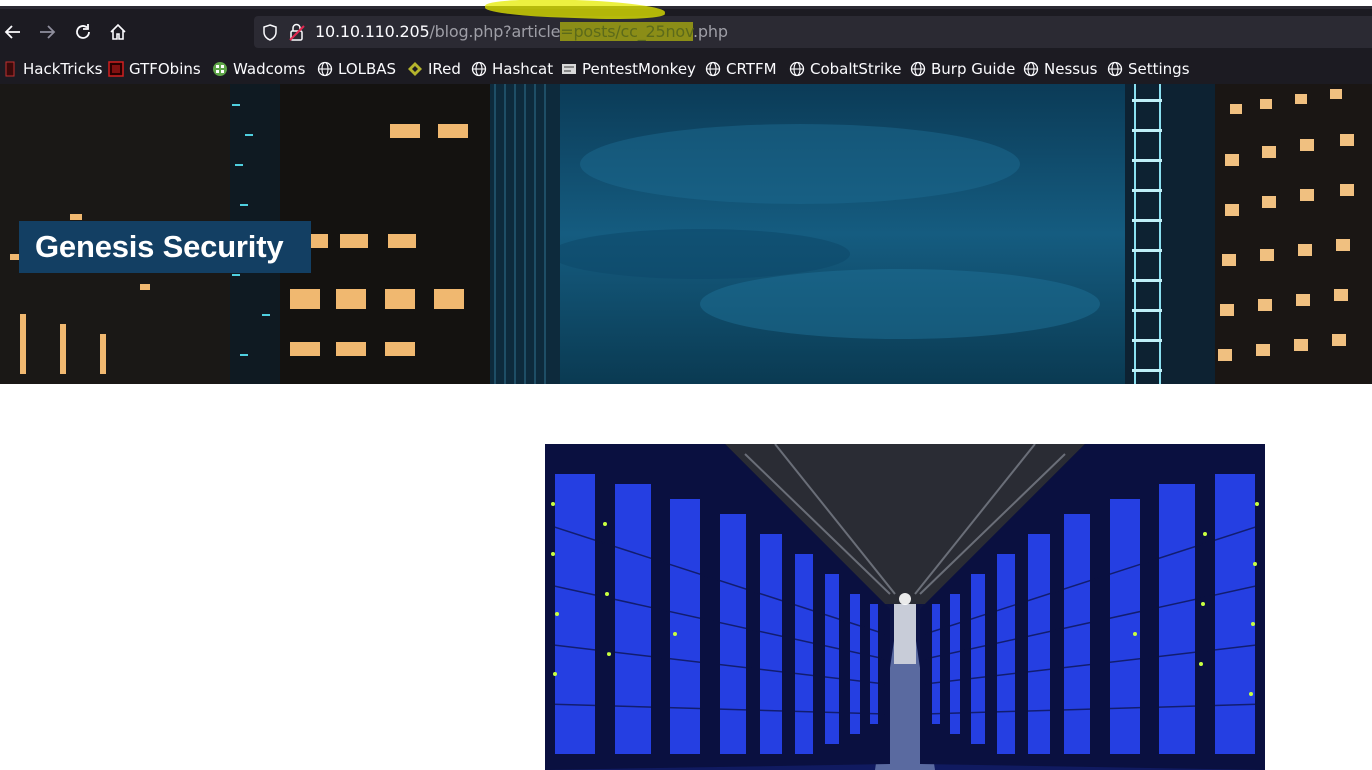  I want to click on forward-arrow-icon, so click(48, 32).